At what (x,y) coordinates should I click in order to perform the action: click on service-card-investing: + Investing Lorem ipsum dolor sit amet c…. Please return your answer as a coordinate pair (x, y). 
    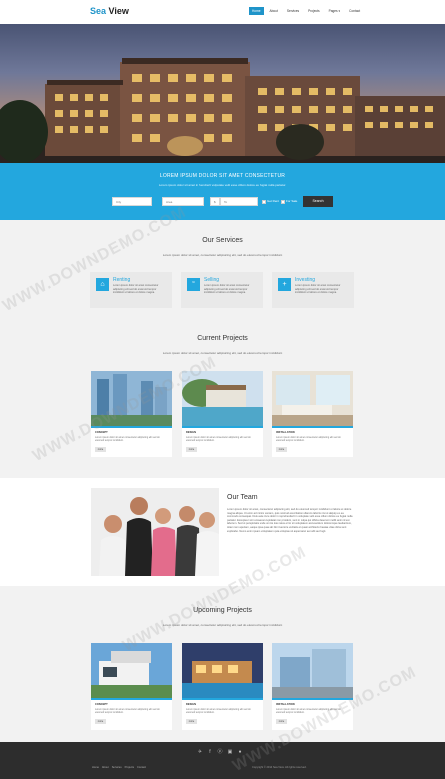
    Looking at the image, I should click on (313, 290).